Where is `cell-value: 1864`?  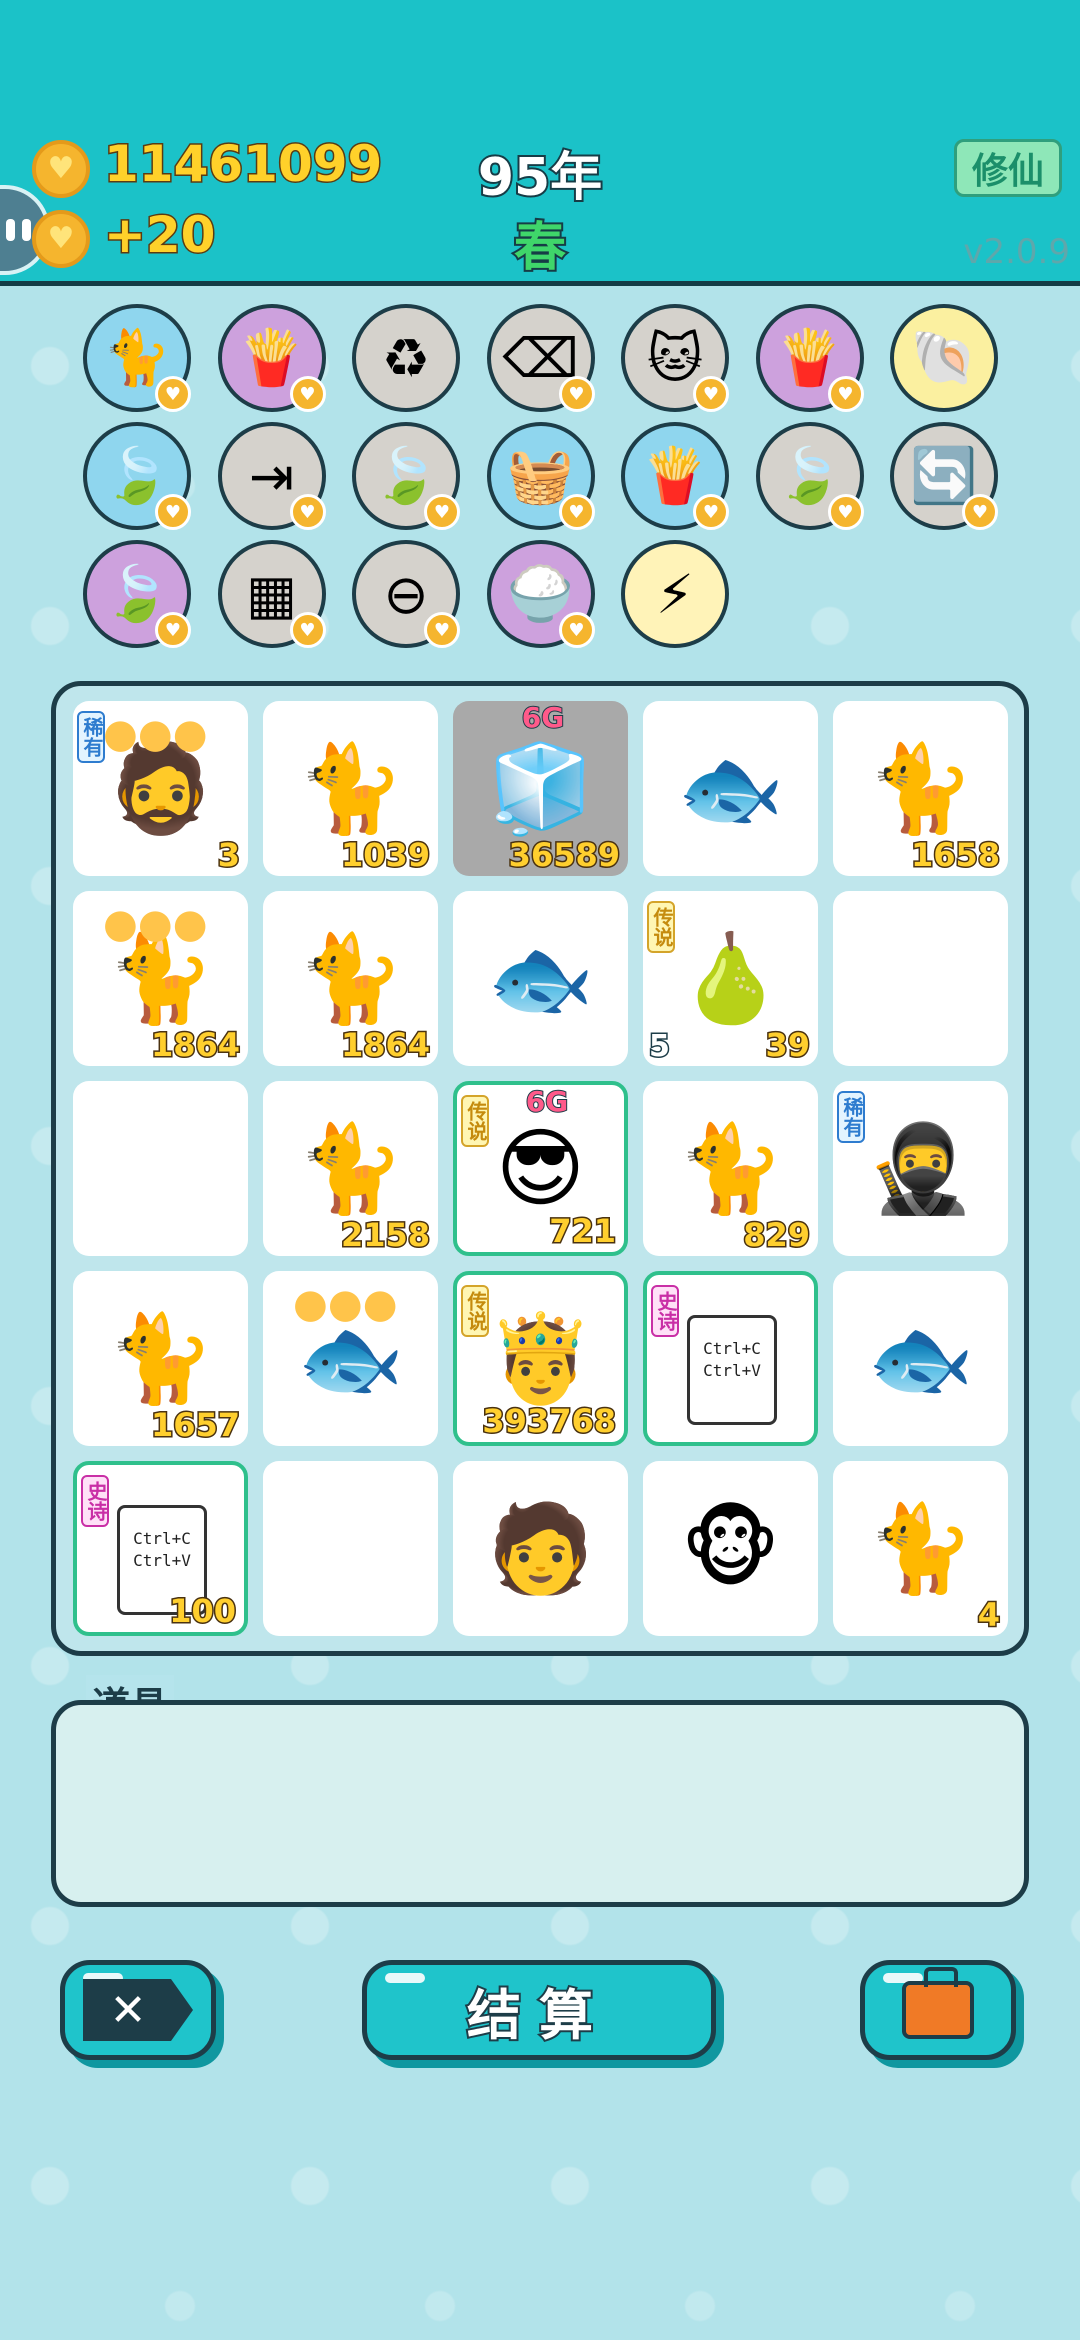 cell-value: 1864 is located at coordinates (385, 1045).